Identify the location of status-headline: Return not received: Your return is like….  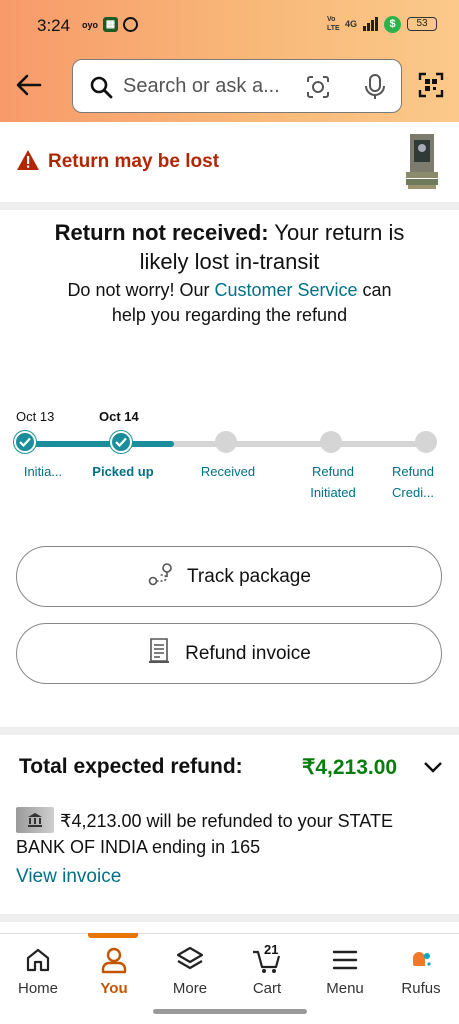
(229, 247).